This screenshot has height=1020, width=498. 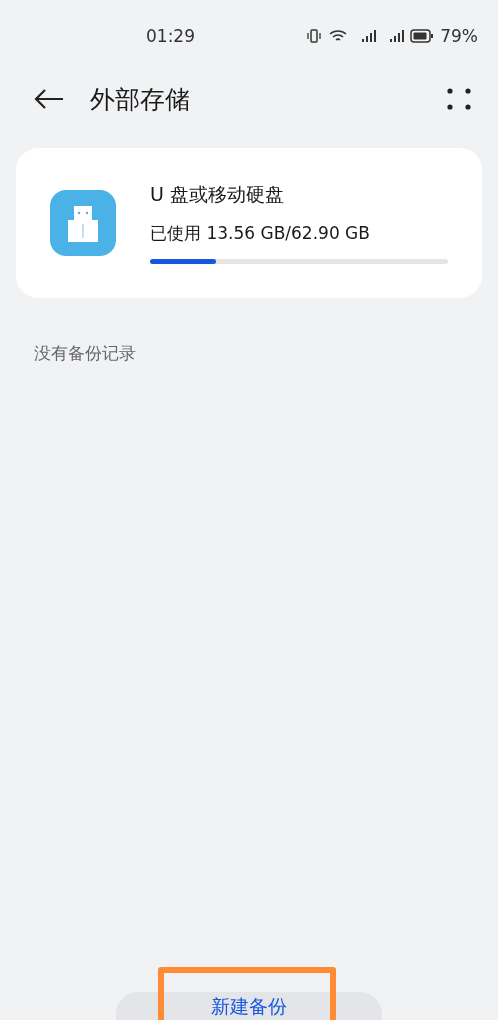 What do you see at coordinates (217, 194) in the screenshot?
I see `device-name: U 盘或移动硬盘` at bounding box center [217, 194].